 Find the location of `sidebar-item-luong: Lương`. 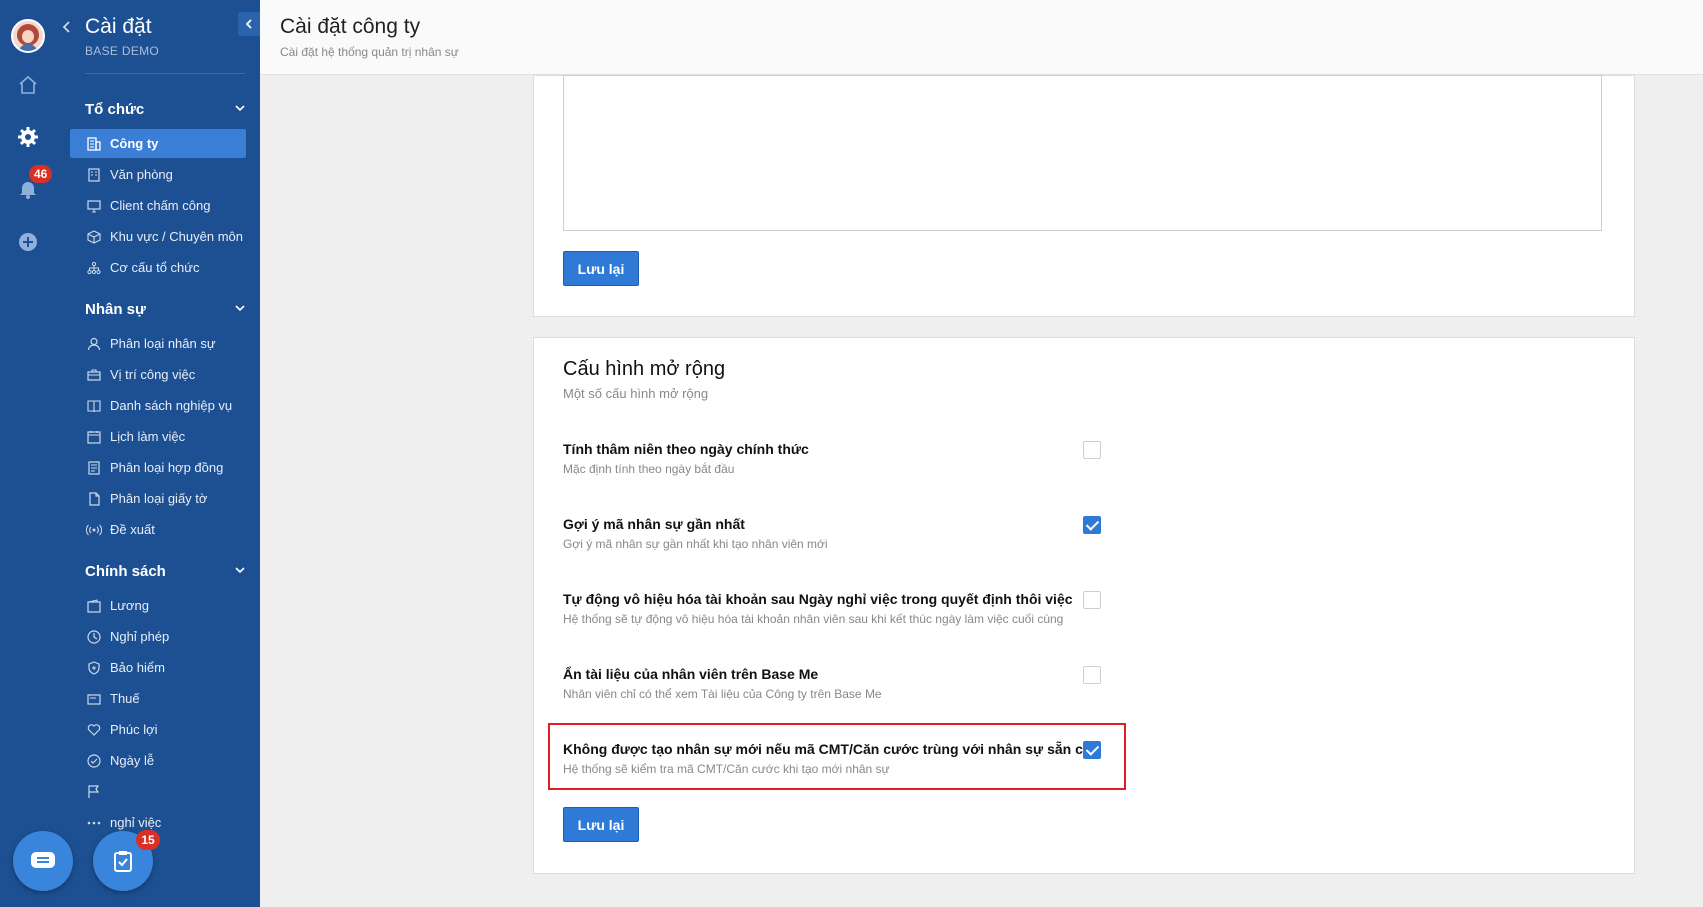

sidebar-item-luong: Lương is located at coordinates (158, 605).